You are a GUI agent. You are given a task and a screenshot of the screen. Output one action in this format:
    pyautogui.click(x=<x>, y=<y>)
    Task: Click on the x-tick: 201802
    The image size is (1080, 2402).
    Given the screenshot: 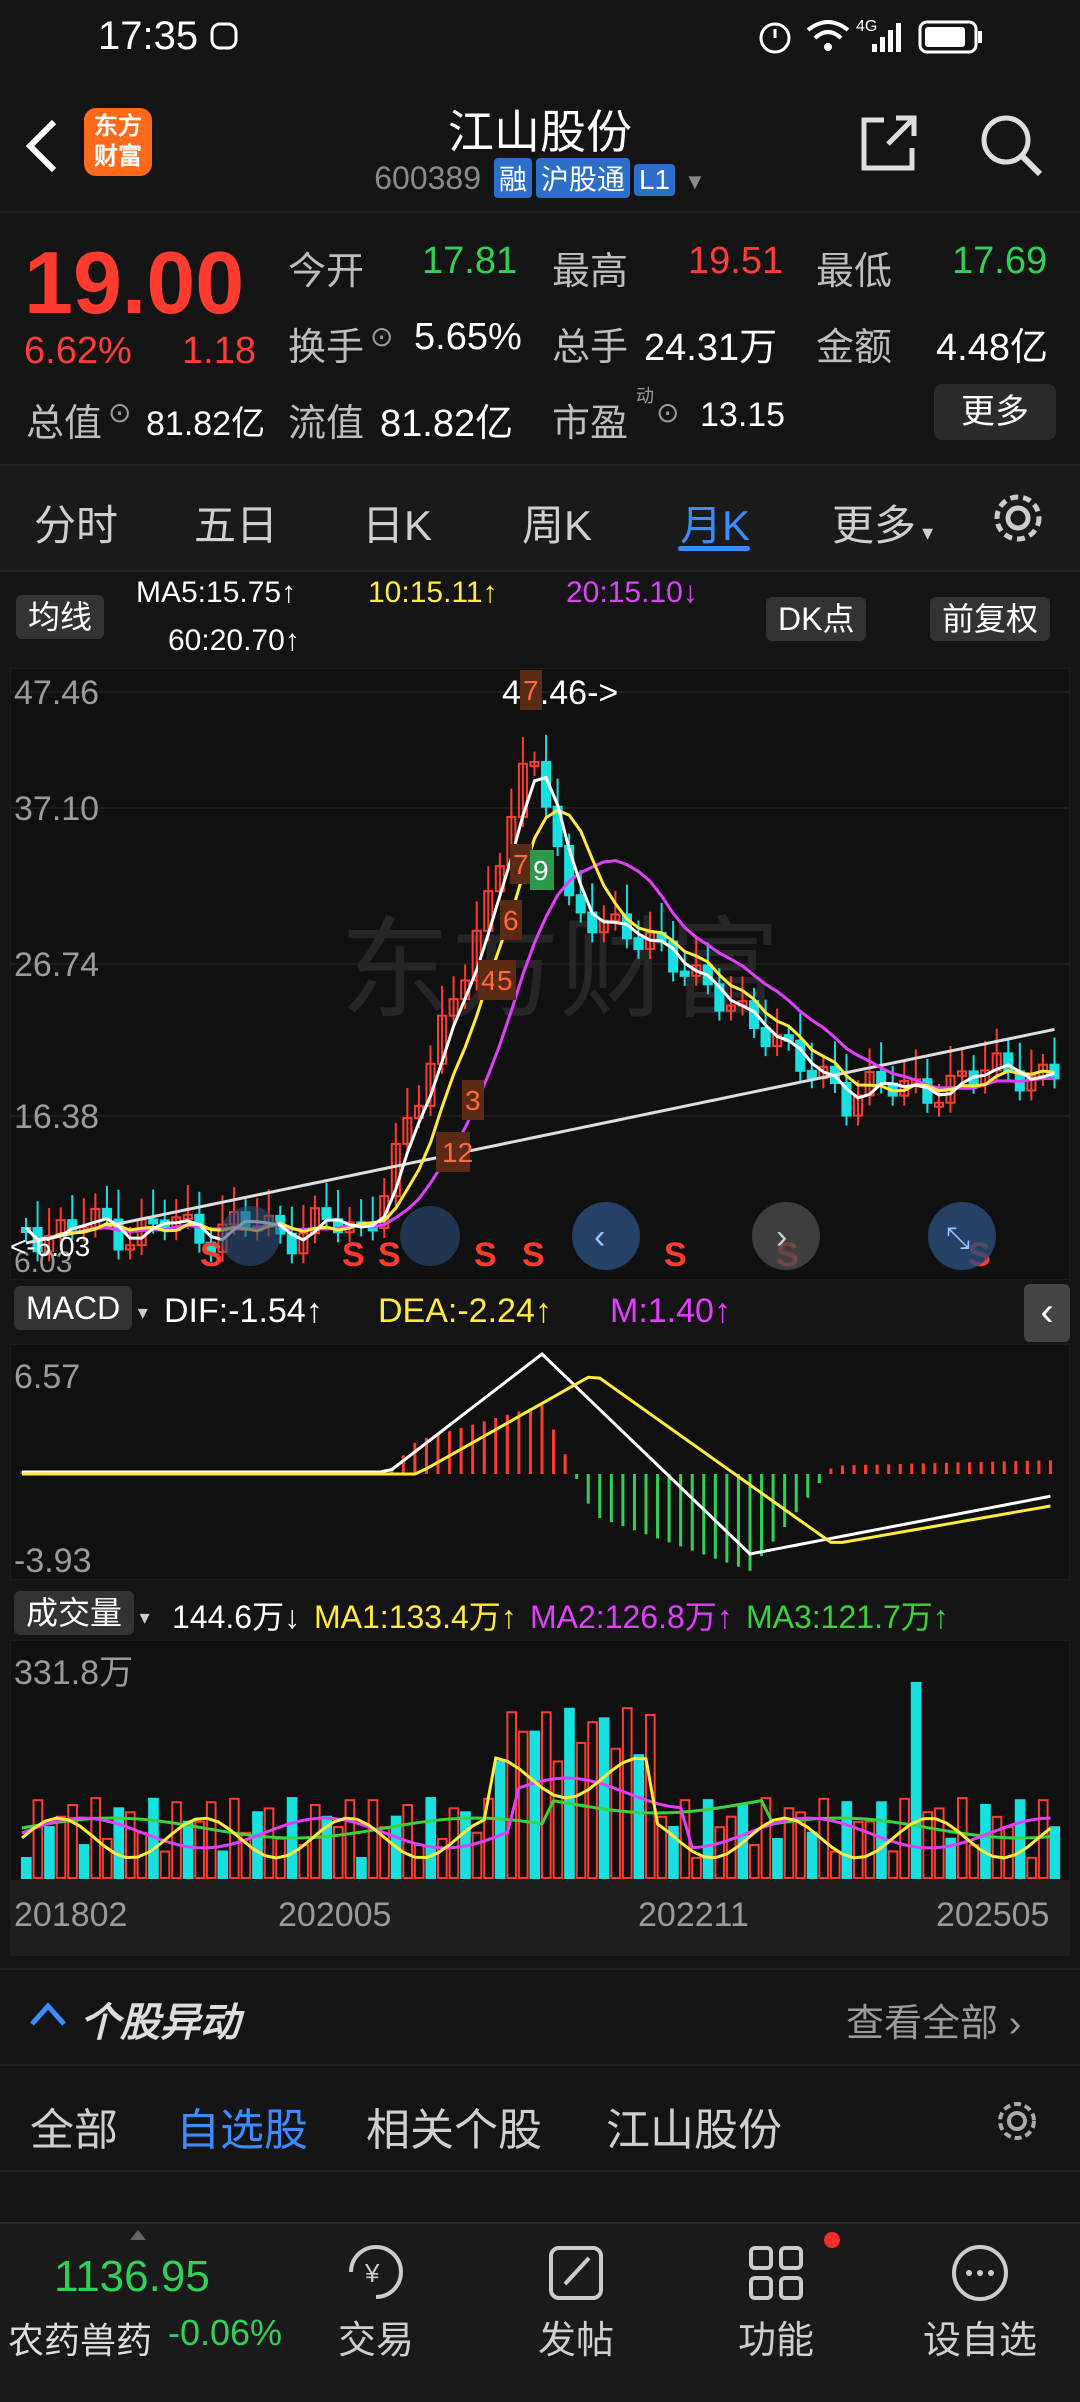 What is the action you would take?
    pyautogui.click(x=70, y=1915)
    